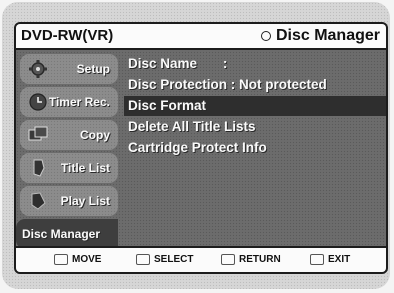  What do you see at coordinates (192, 126) in the screenshot?
I see `menu-item-label: Delete All Title Lists` at bounding box center [192, 126].